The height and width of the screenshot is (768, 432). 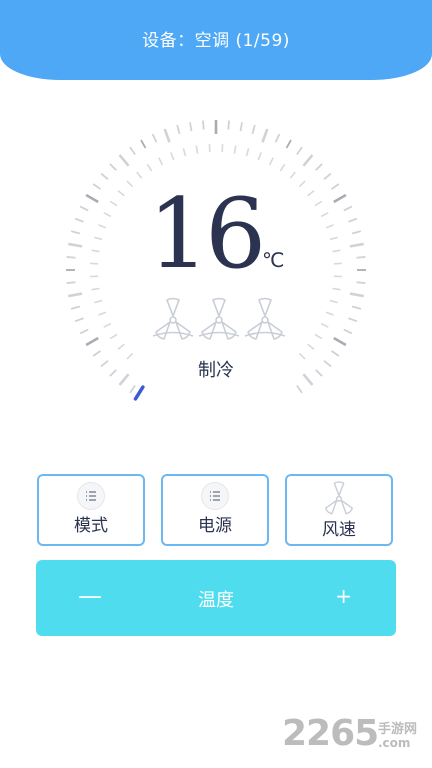 I want to click on temperature-control-bar: — 温度 +, so click(x=216, y=598).